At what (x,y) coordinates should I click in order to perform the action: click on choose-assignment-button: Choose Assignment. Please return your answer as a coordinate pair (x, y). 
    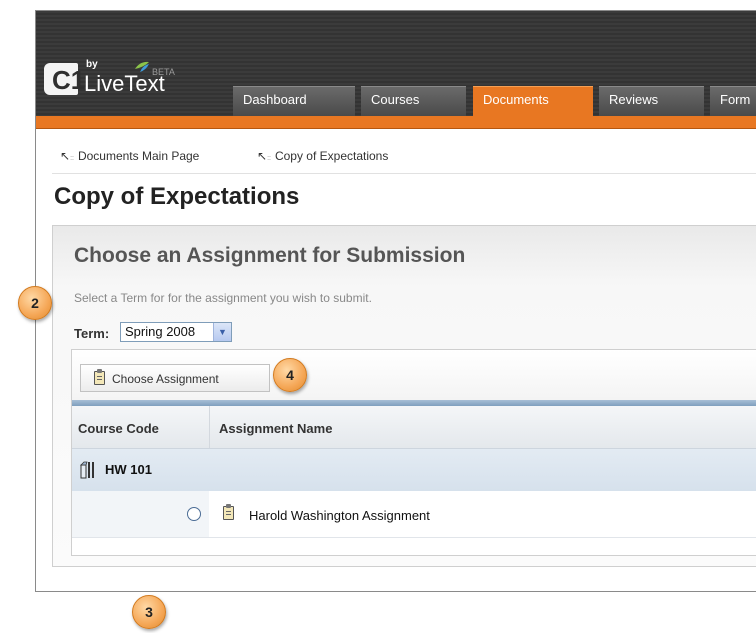
    Looking at the image, I should click on (175, 378).